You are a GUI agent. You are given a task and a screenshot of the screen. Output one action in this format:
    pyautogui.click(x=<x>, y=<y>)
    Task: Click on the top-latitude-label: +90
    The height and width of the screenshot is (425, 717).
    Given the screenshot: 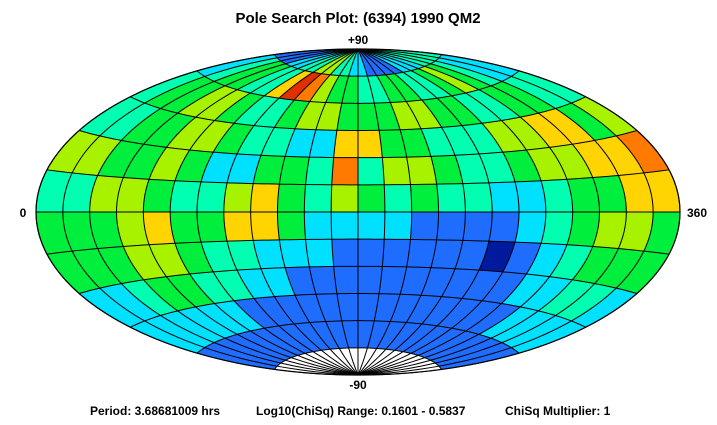 What is the action you would take?
    pyautogui.click(x=358, y=40)
    